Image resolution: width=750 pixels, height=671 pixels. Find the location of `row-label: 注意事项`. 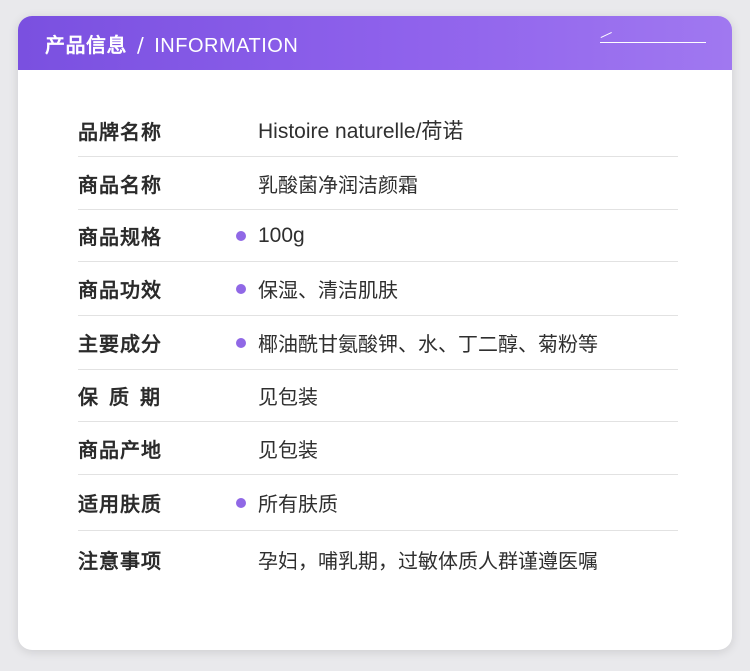

row-label: 注意事项 is located at coordinates (120, 560).